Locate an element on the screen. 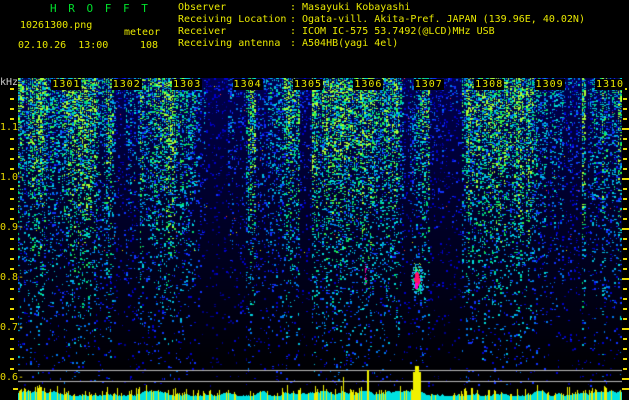 This screenshot has width=629, height=400. info-value: Masayuki Kobayashi is located at coordinates (356, 7).